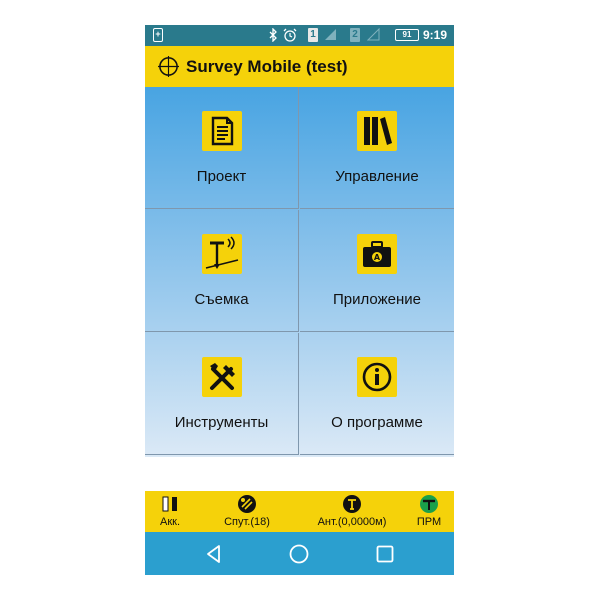 The width and height of the screenshot is (600, 600). I want to click on clock: 9:19, so click(435, 35).